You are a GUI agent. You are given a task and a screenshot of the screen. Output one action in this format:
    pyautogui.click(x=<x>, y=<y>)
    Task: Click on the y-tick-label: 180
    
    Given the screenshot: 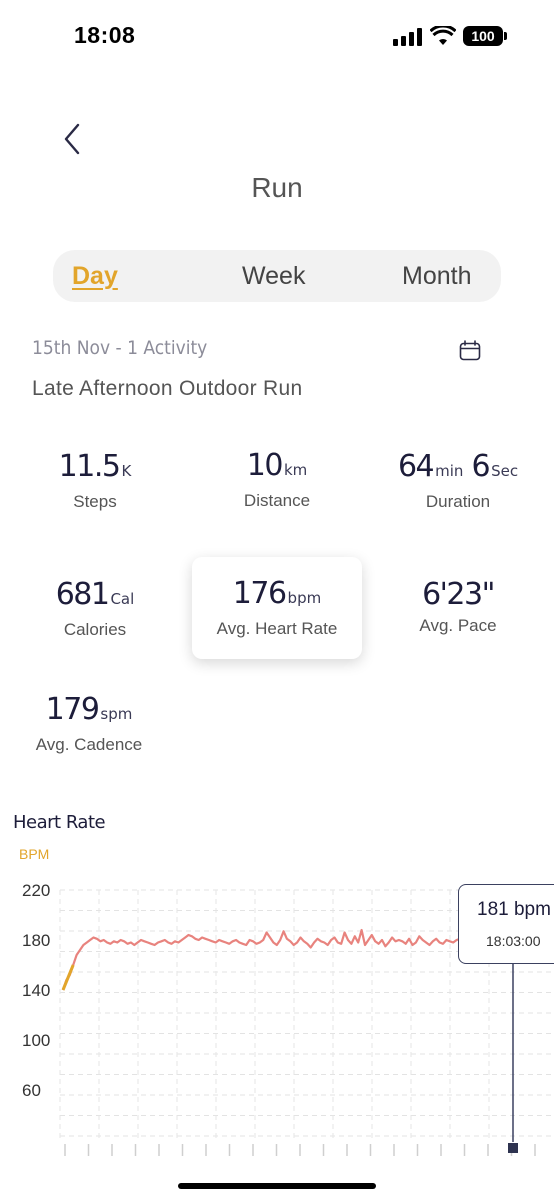 What is the action you would take?
    pyautogui.click(x=36, y=940)
    